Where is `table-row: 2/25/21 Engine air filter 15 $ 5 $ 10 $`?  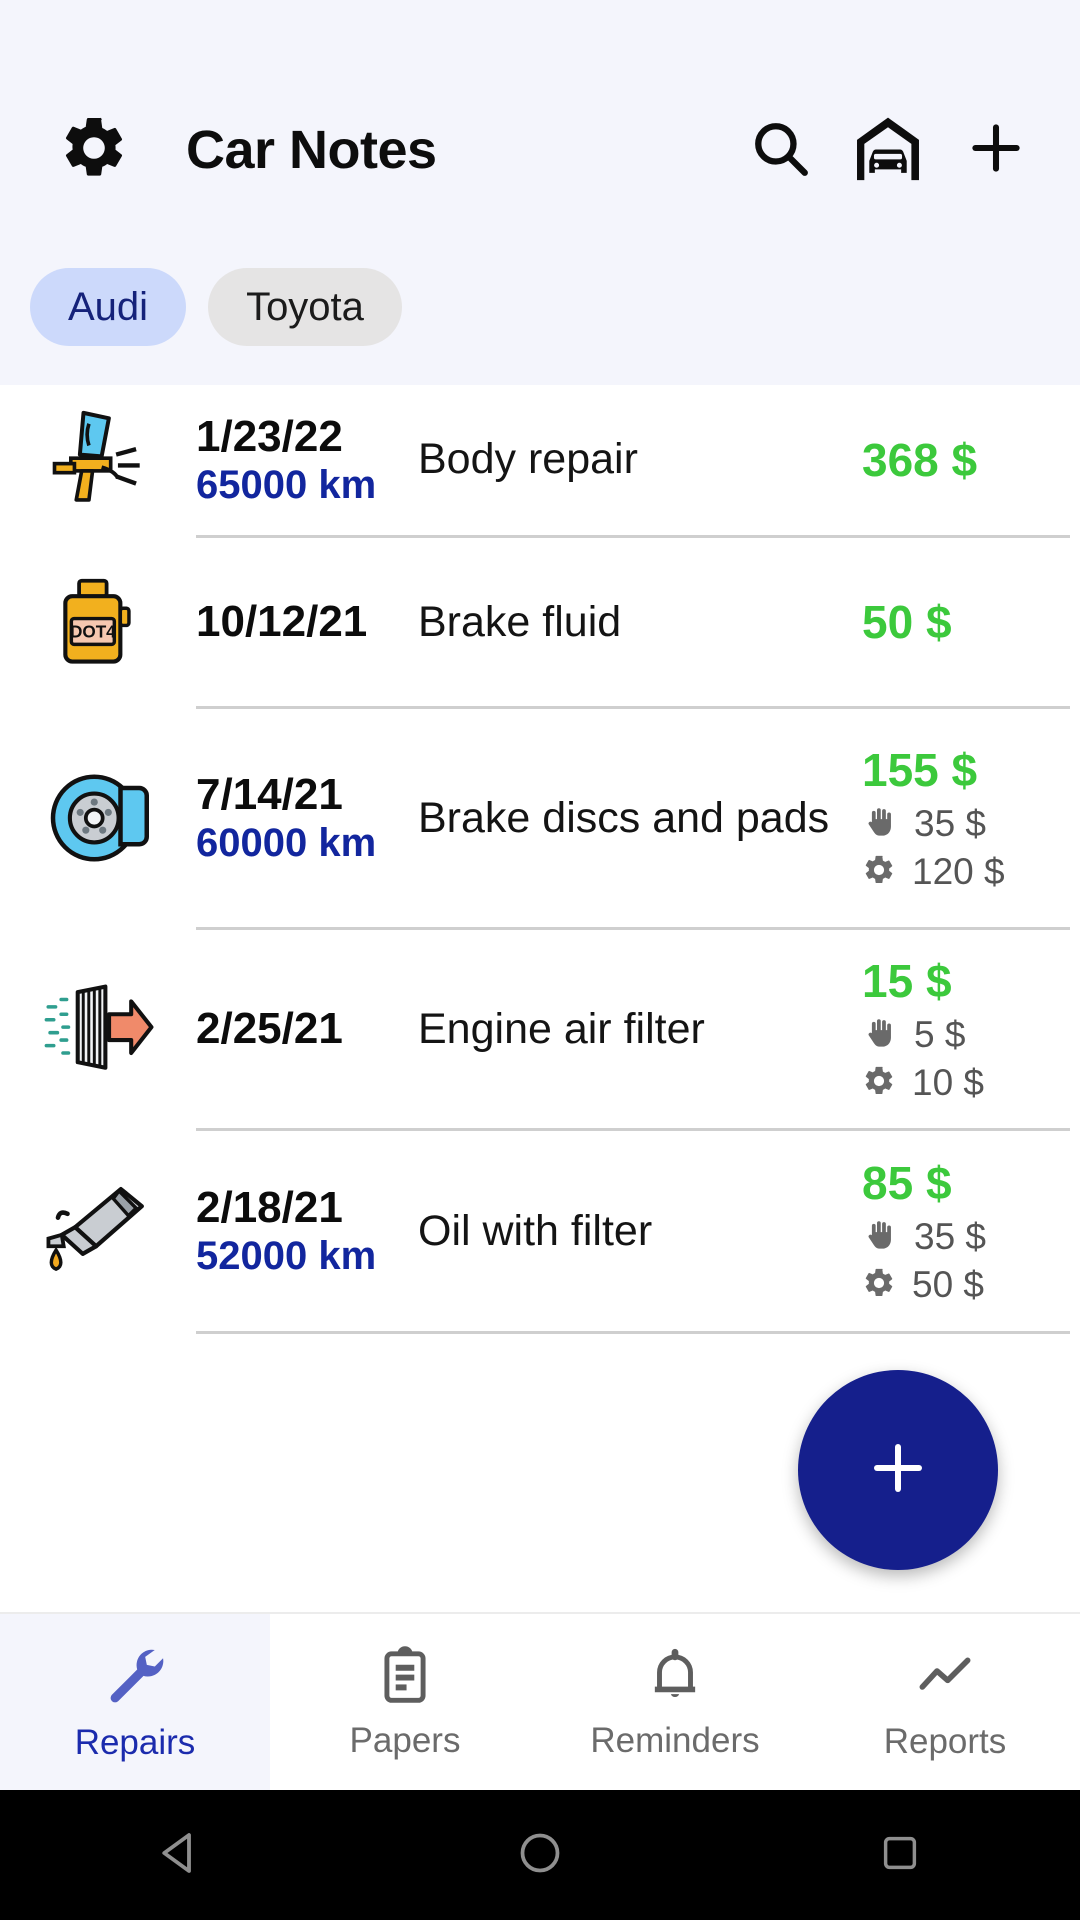
table-row: 2/25/21 Engine air filter 15 $ 5 $ 10 $ is located at coordinates (540, 1029).